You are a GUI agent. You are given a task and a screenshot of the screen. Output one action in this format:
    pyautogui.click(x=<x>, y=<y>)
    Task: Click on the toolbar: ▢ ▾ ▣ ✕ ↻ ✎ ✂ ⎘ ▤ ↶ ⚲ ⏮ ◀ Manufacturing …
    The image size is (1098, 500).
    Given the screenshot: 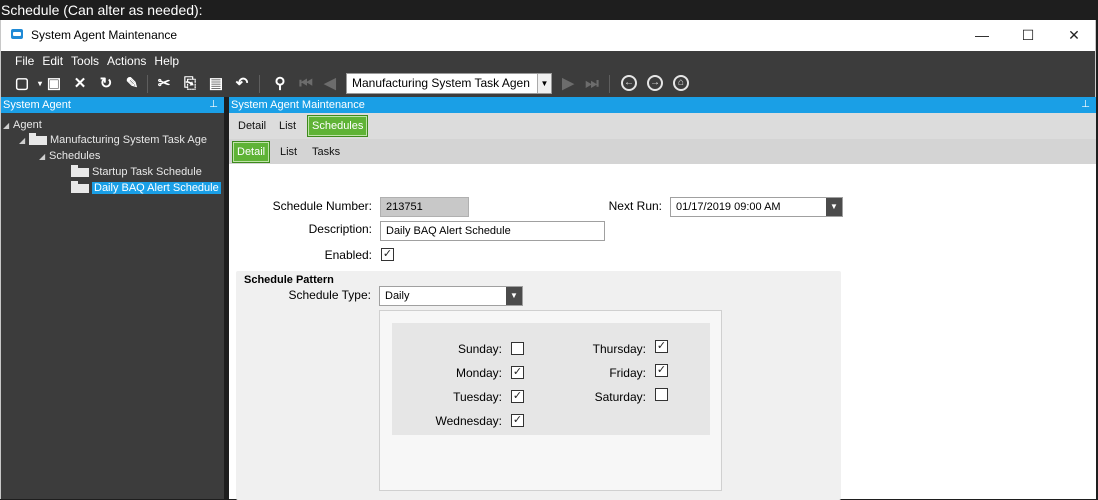 What is the action you would take?
    pyautogui.click(x=548, y=84)
    